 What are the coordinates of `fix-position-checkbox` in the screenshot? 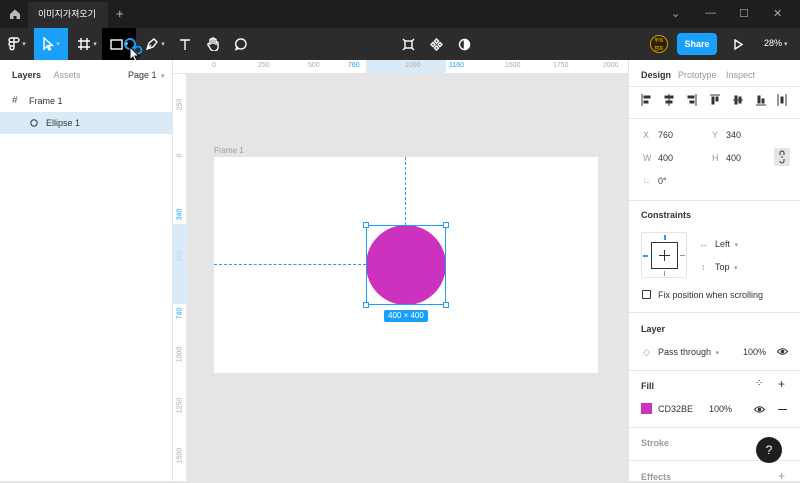 It's located at (646, 294).